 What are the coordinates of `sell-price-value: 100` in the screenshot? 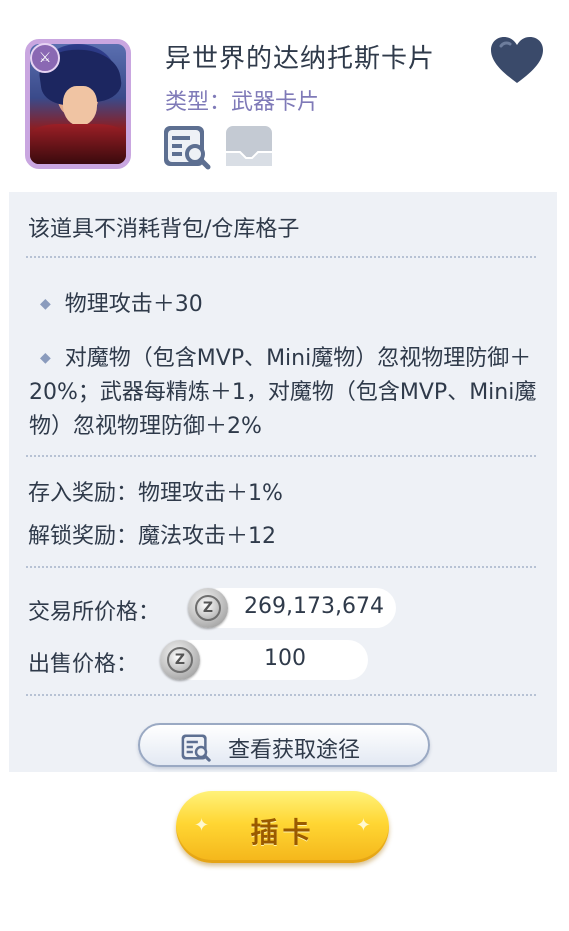 It's located at (285, 658).